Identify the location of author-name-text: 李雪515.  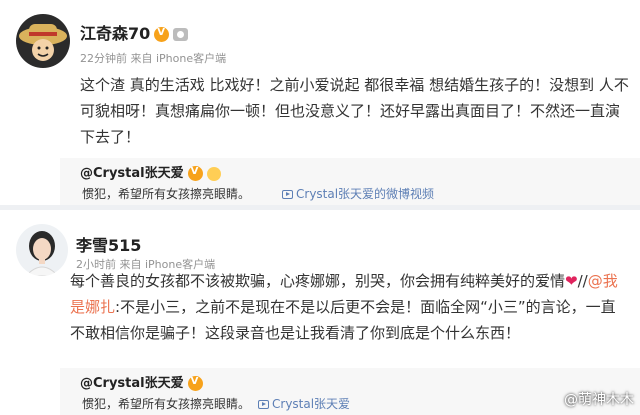
(108, 245).